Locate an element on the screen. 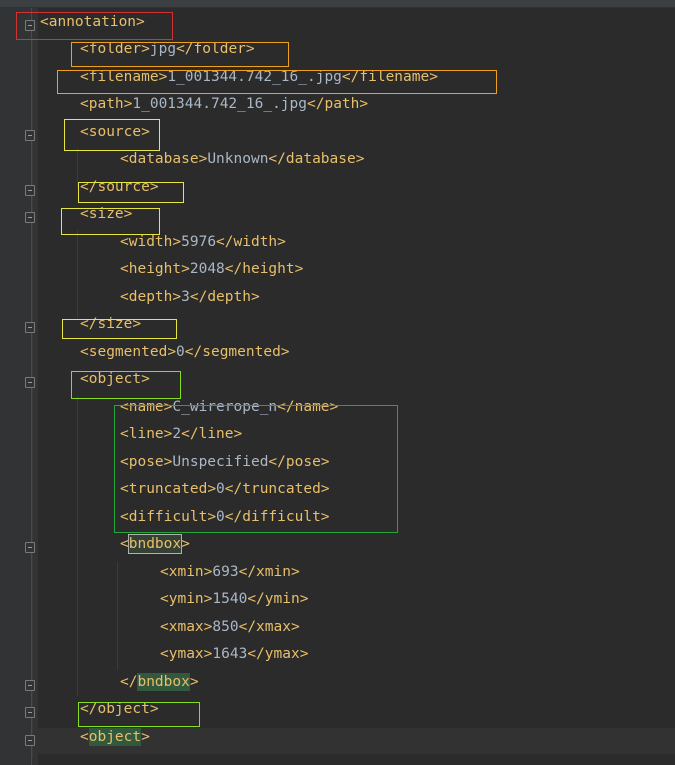 The image size is (675, 765). xml-line: <segmented>0</segmented> is located at coordinates (185, 352).